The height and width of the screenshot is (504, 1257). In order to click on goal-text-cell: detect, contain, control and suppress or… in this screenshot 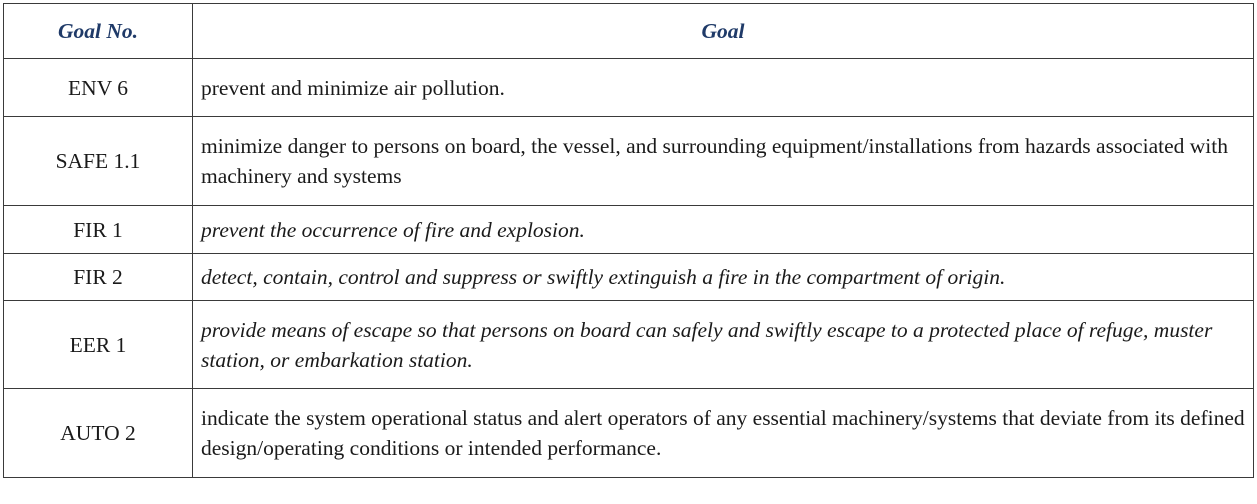, I will do `click(723, 277)`.